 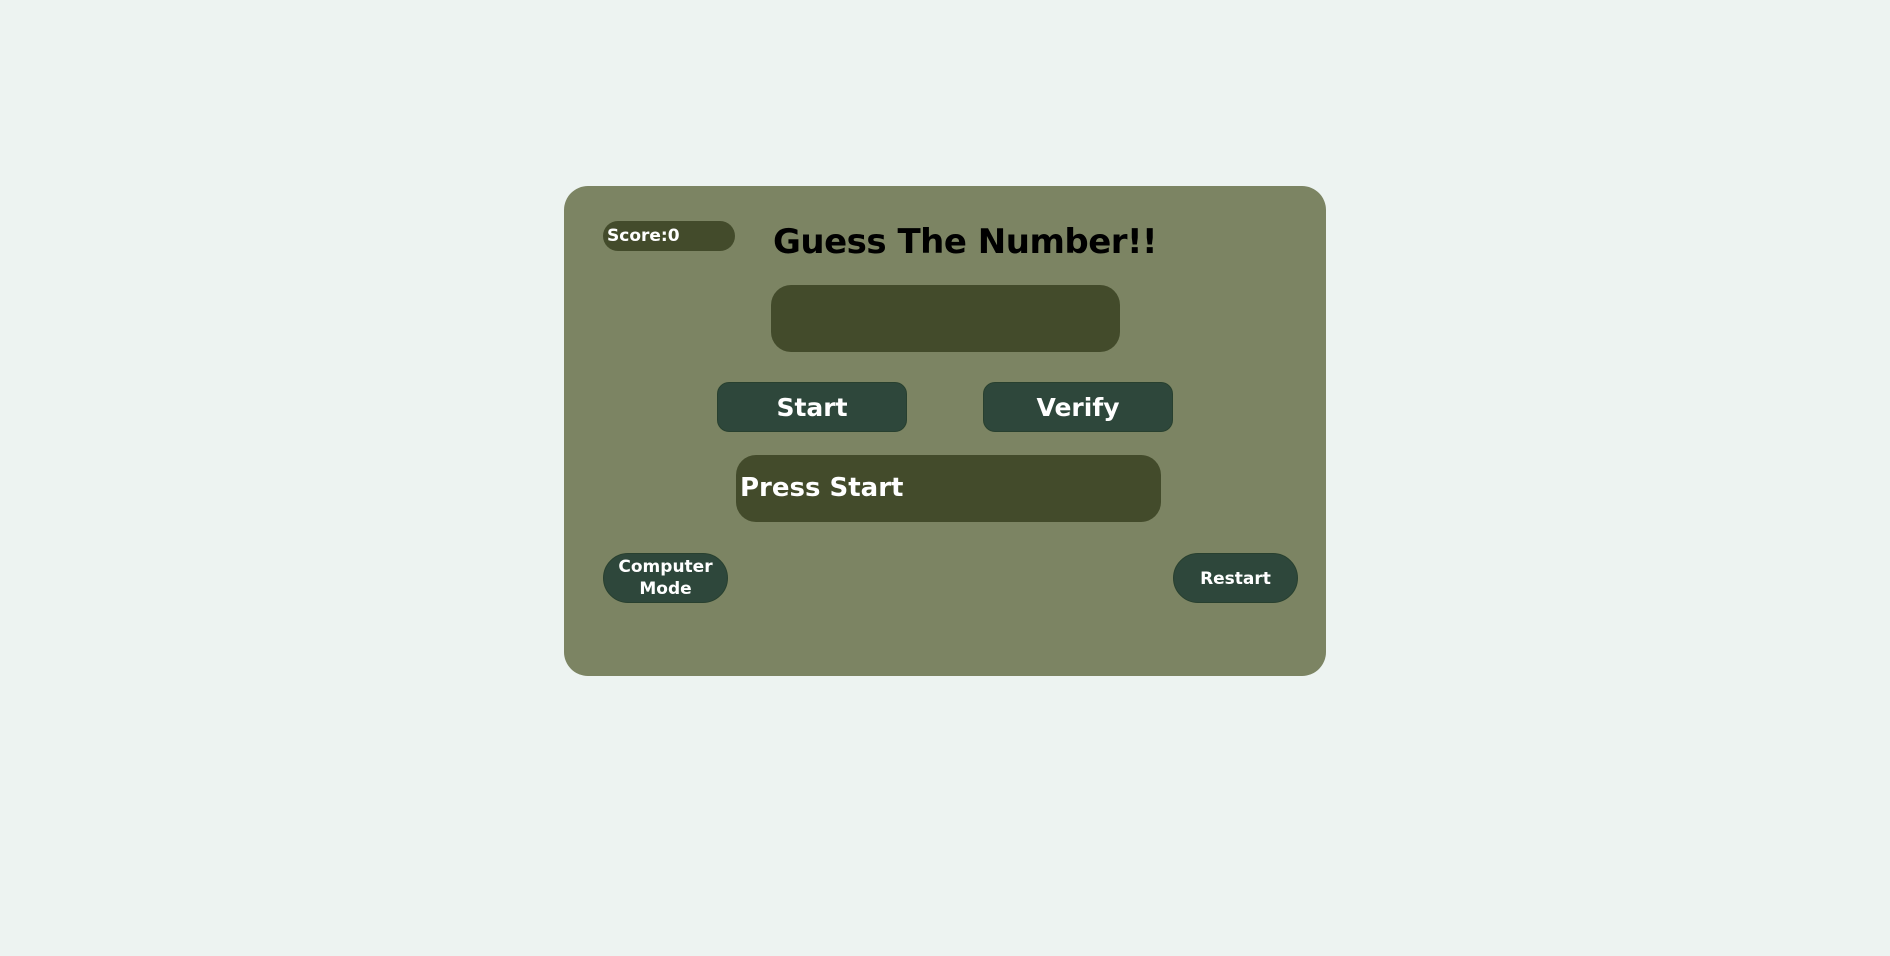 I want to click on computer-mode-button: Computer Mode, so click(x=665, y=578).